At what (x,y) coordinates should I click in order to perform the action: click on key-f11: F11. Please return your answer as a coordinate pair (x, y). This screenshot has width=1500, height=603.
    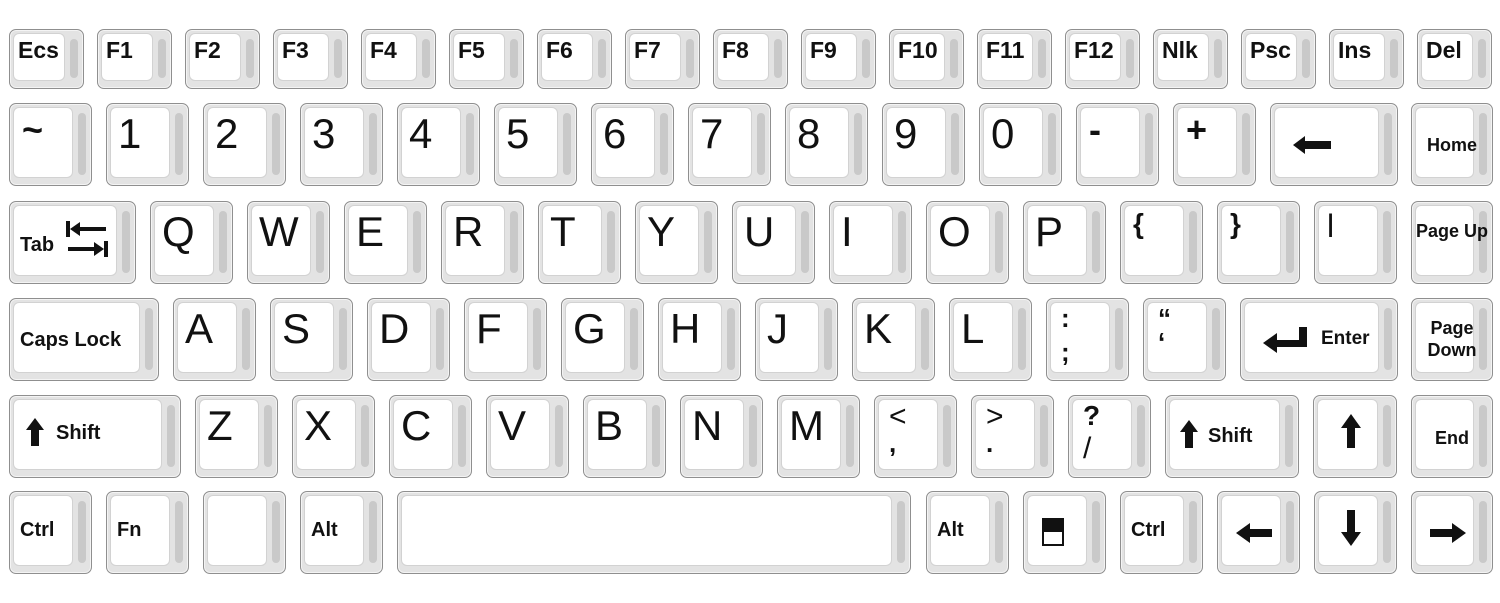
    Looking at the image, I should click on (1014, 59).